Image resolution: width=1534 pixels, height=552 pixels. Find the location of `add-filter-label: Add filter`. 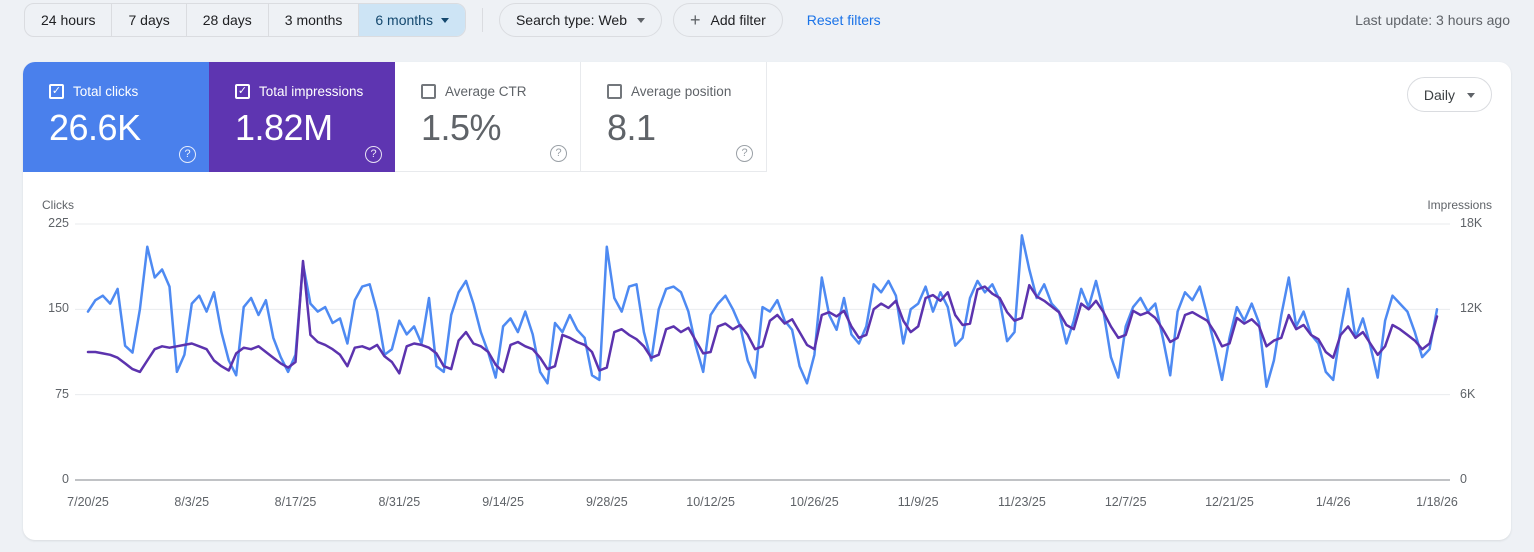

add-filter-label: Add filter is located at coordinates (738, 20).